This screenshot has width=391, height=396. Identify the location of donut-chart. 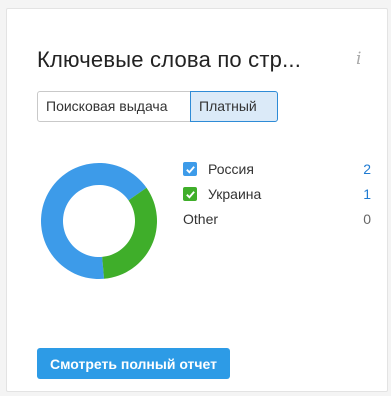
(99, 221).